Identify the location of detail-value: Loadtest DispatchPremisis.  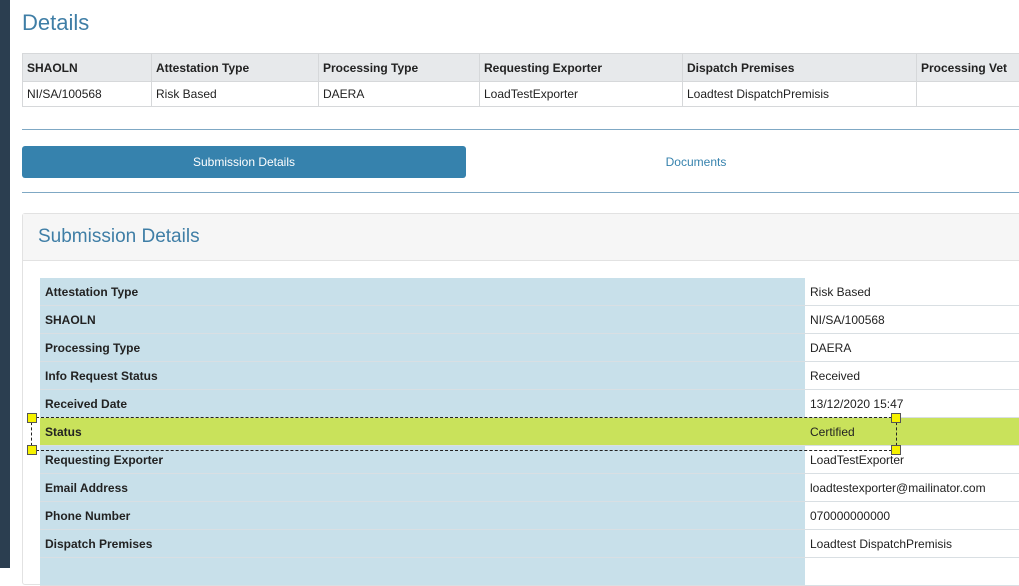
(912, 544).